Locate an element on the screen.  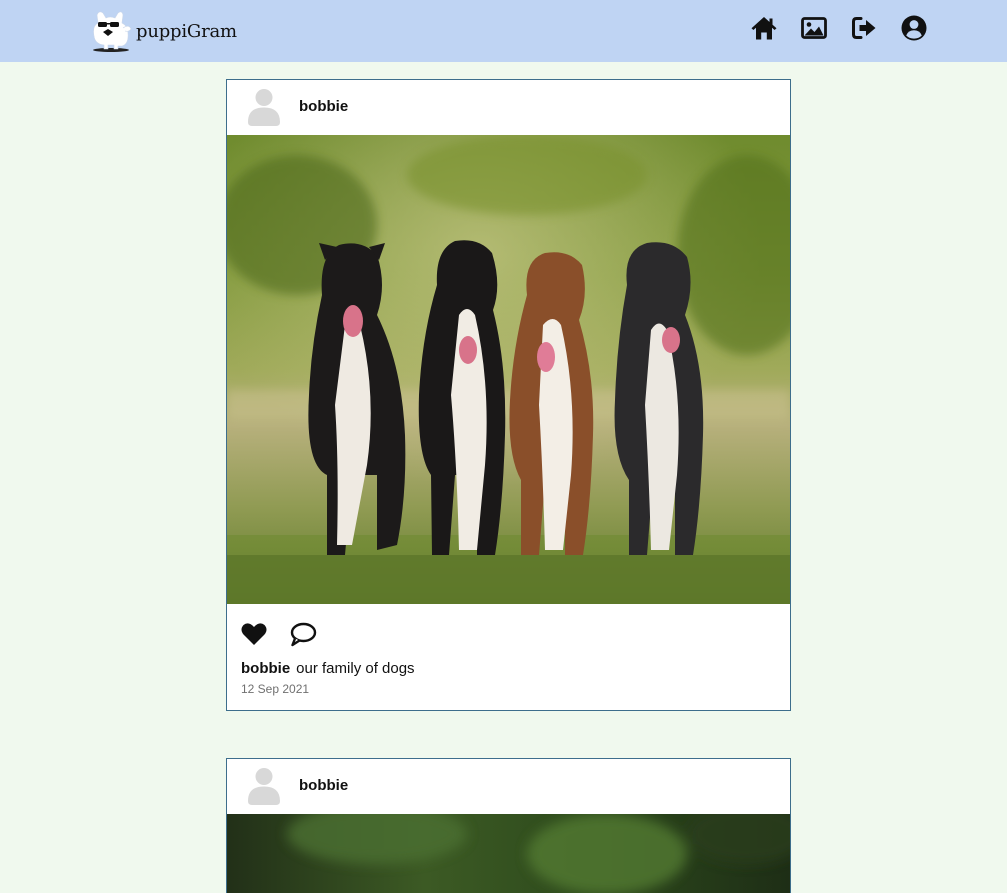
post-caption-block: bobbie our family of dogs 12 Sep 2021 is located at coordinates (508, 685).